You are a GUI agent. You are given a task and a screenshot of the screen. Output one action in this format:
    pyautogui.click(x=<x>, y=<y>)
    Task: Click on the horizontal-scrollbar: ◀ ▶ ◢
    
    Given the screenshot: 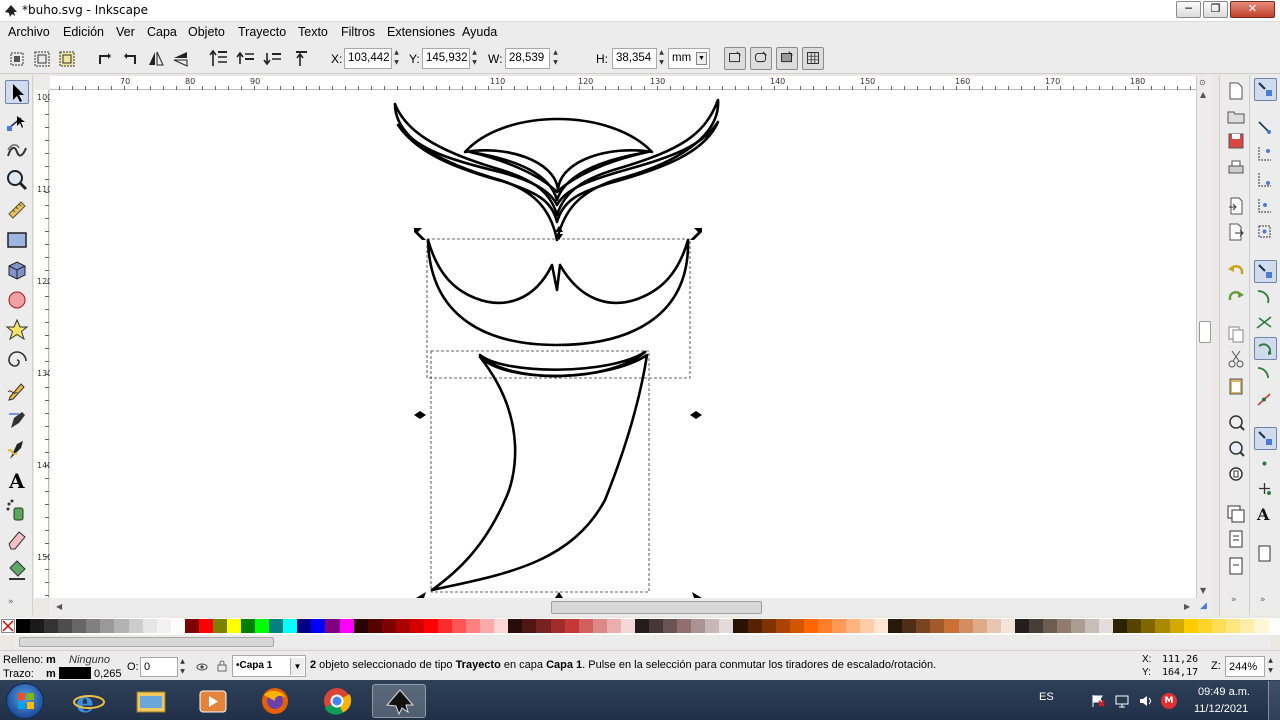 What is the action you would take?
    pyautogui.click(x=631, y=607)
    